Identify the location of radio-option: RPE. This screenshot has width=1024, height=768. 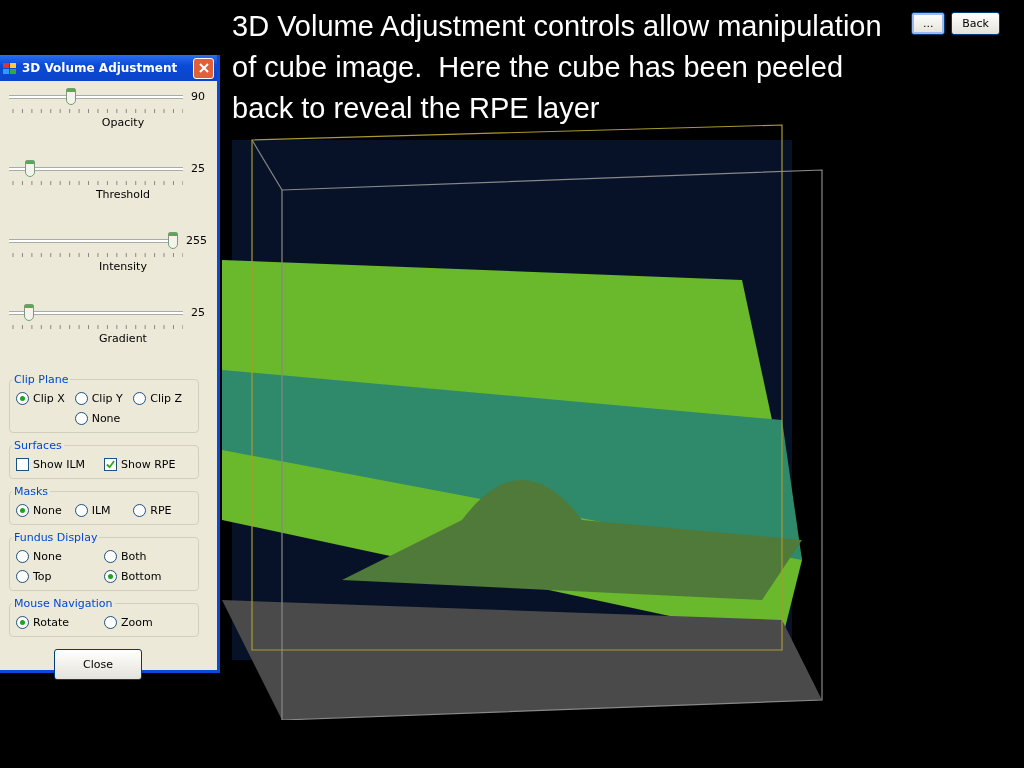
(152, 510).